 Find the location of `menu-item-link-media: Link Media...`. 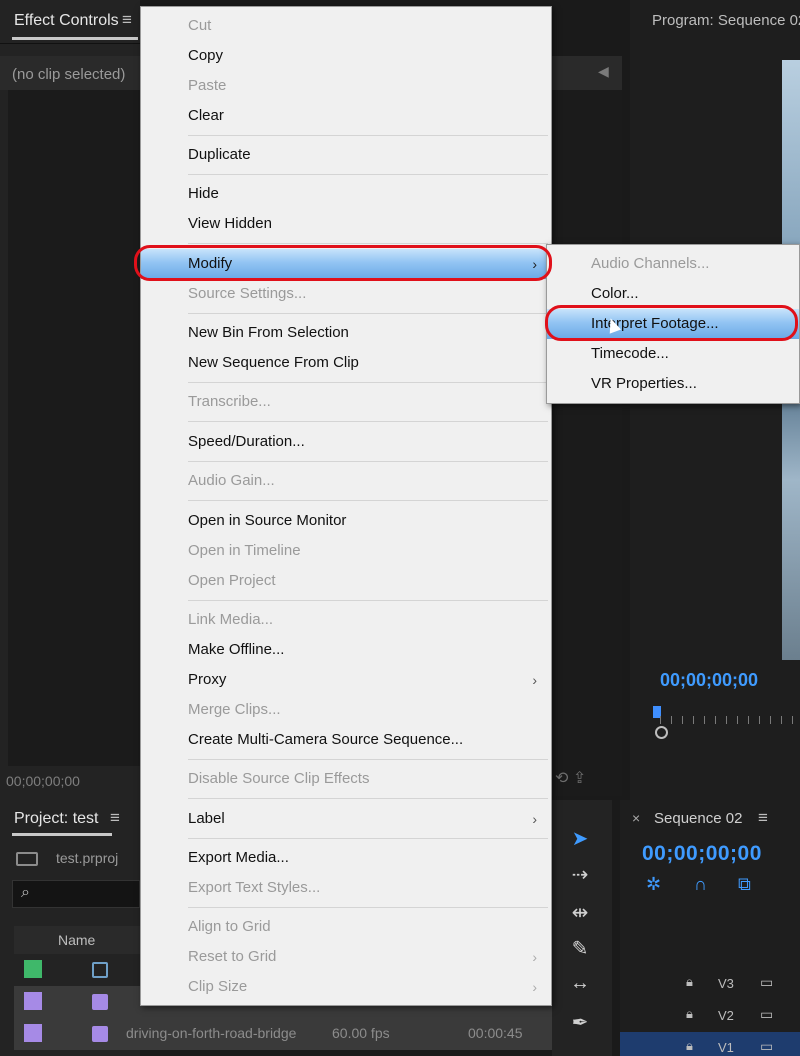

menu-item-link-media: Link Media... is located at coordinates (346, 620).